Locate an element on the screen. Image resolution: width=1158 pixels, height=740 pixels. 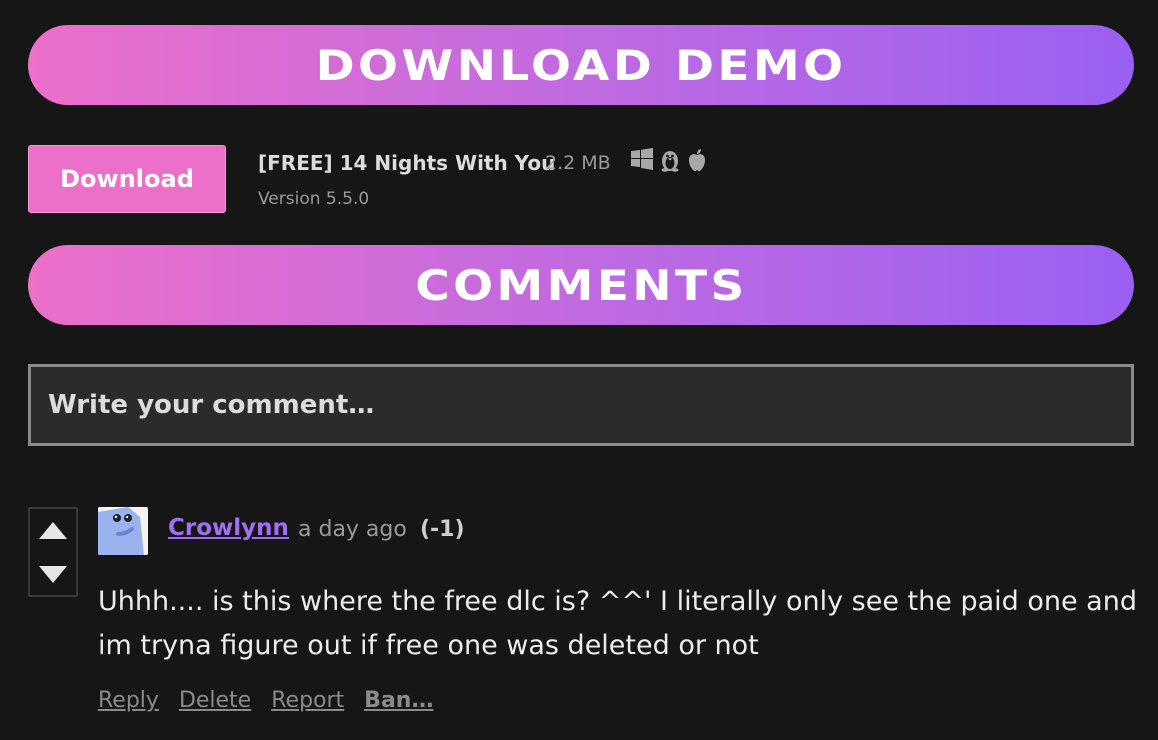
avatar is located at coordinates (123, 531).